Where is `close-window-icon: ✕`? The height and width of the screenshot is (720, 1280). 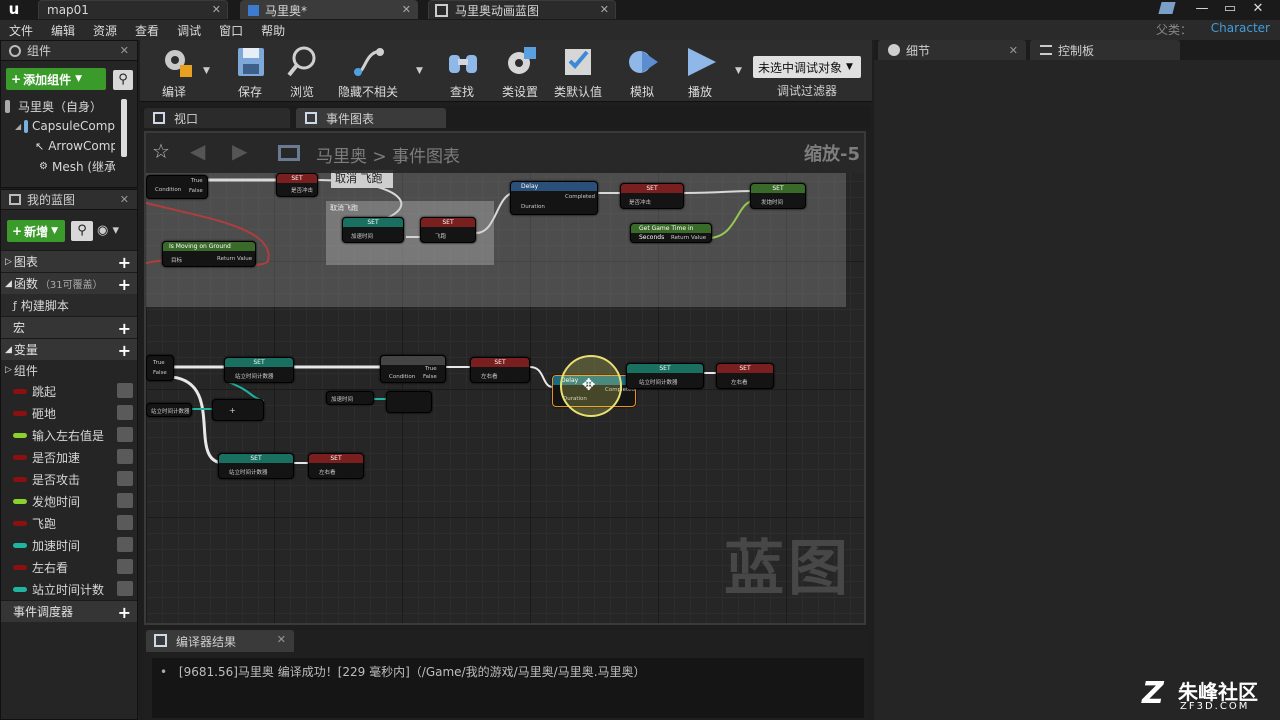 close-window-icon: ✕ is located at coordinates (1258, 9).